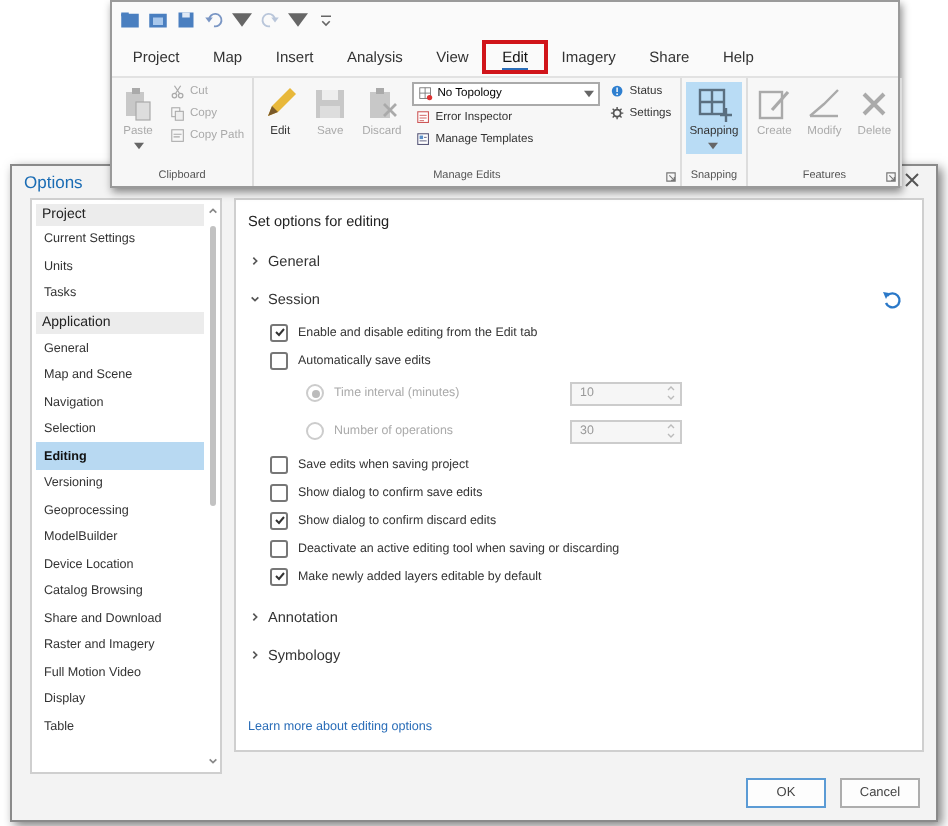 This screenshot has height=826, width=948. Describe the element at coordinates (713, 104) in the screenshot. I see `grid-plus-icon` at that location.